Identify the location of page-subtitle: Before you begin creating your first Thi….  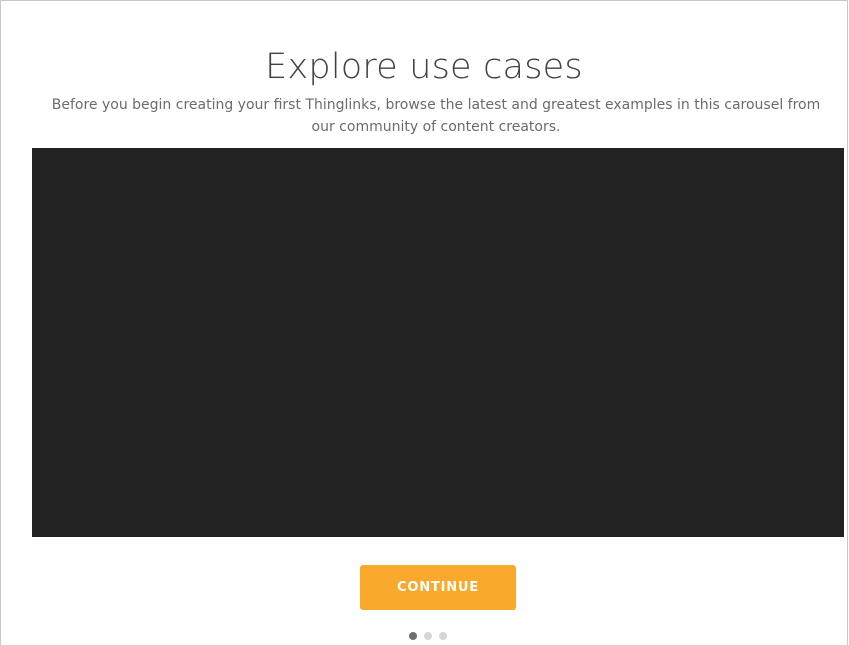
(436, 116).